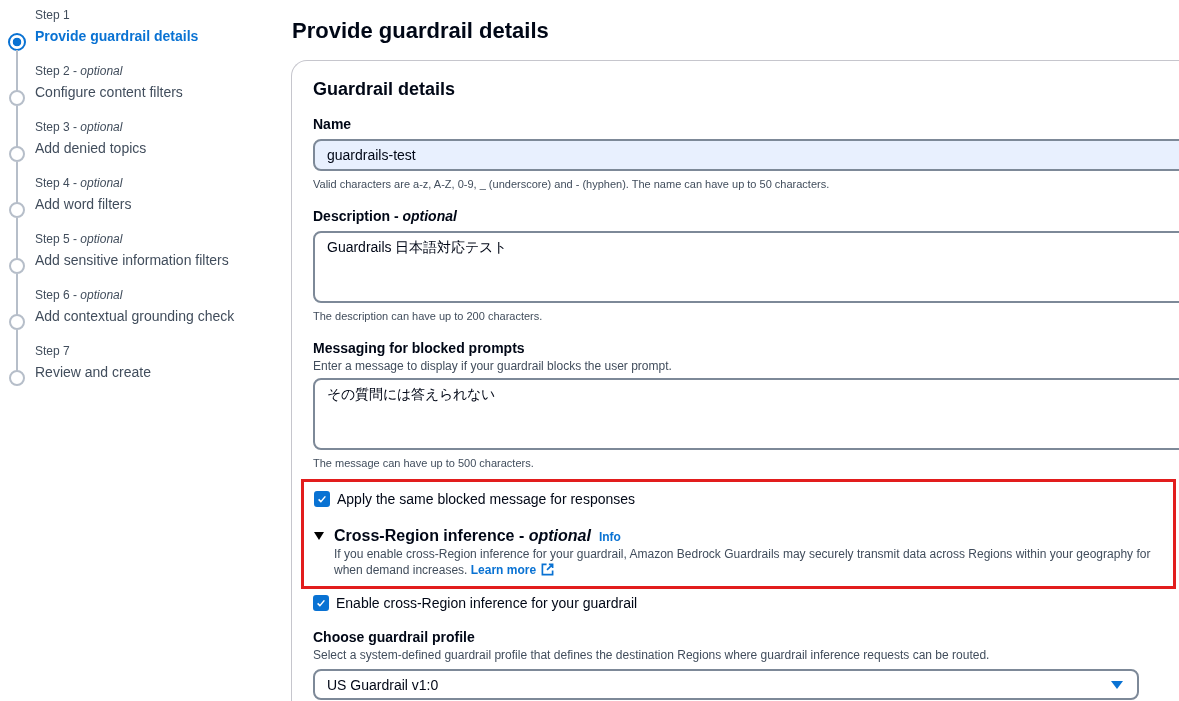 The image size is (1179, 701). I want to click on info-link: Info, so click(609, 537).